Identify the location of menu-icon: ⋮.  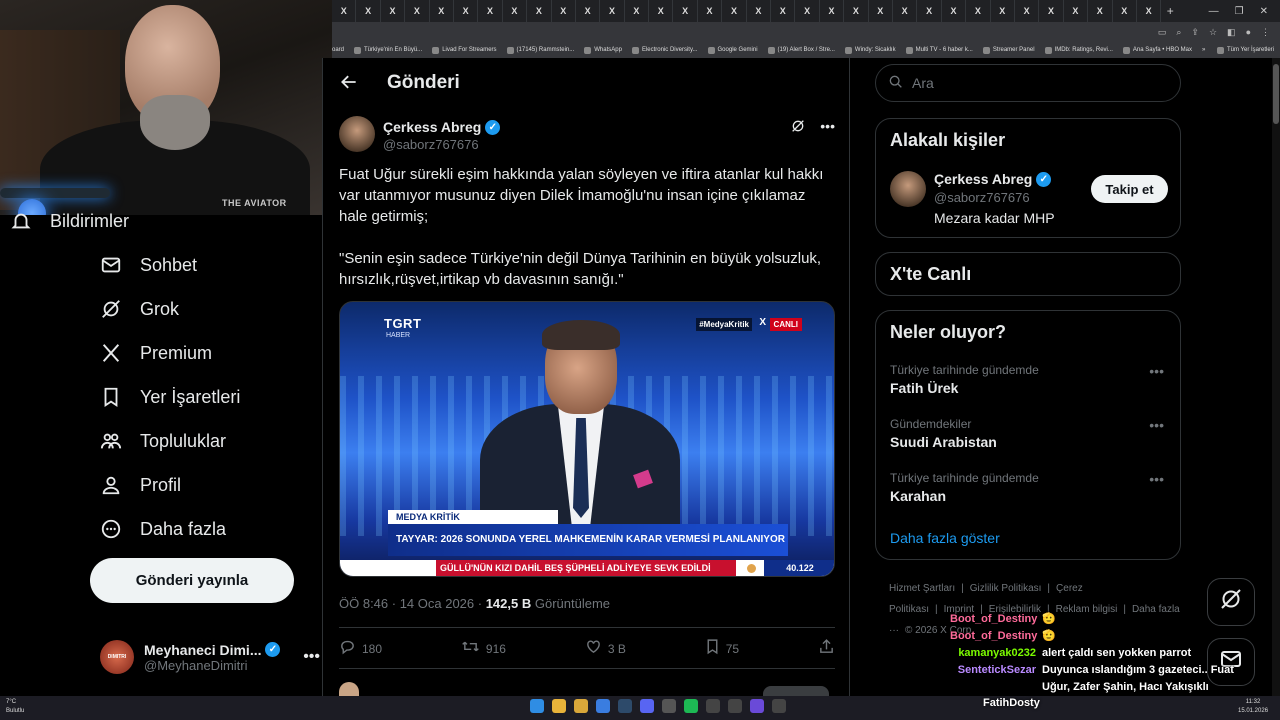
(1265, 32).